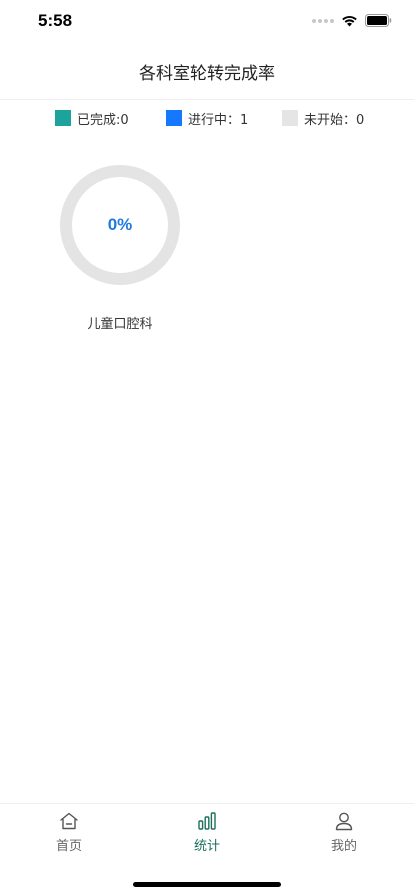 Image resolution: width=414 pixels, height=896 pixels. Describe the element at coordinates (174, 118) in the screenshot. I see `legend-swatch-in-progress` at that location.